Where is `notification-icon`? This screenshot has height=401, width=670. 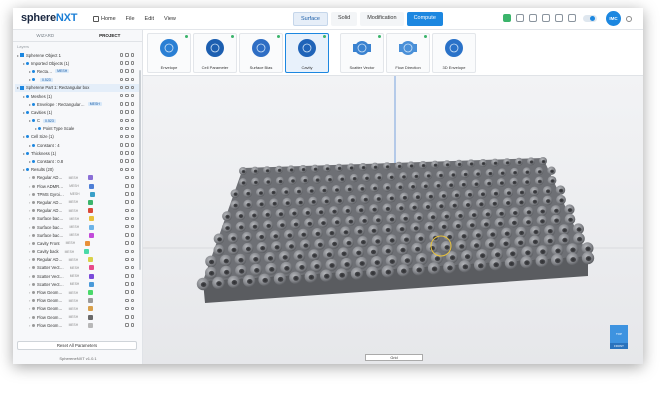 notification-icon is located at coordinates (629, 19).